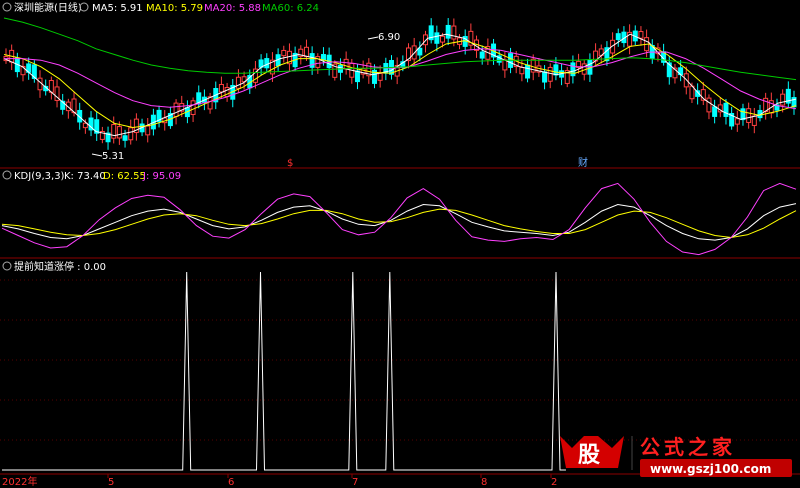  Describe the element at coordinates (484, 482) in the screenshot. I see `x-tick-4: 8` at that location.